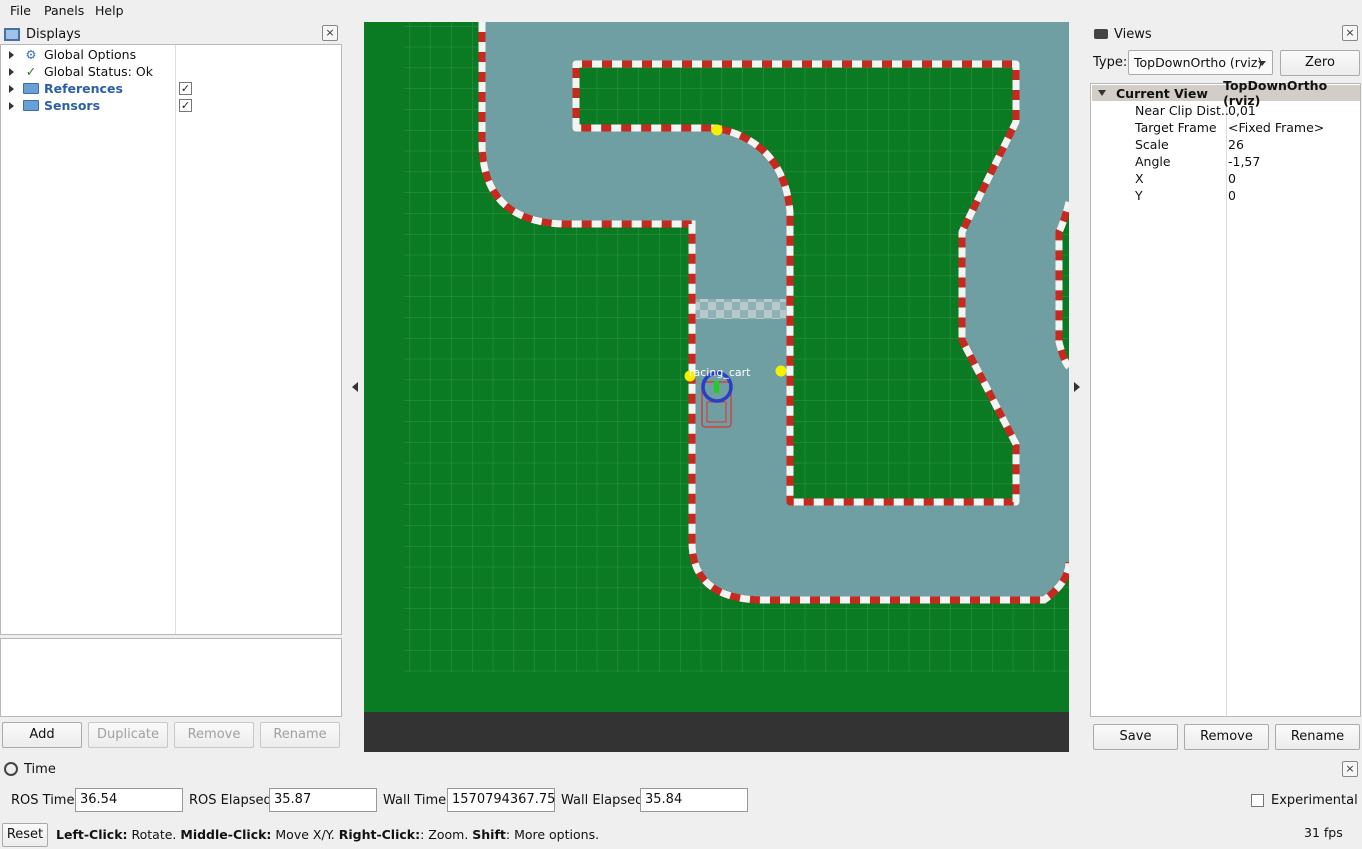 The height and width of the screenshot is (849, 1362). Describe the element at coordinates (25, 835) in the screenshot. I see `reset-button: Reset` at that location.